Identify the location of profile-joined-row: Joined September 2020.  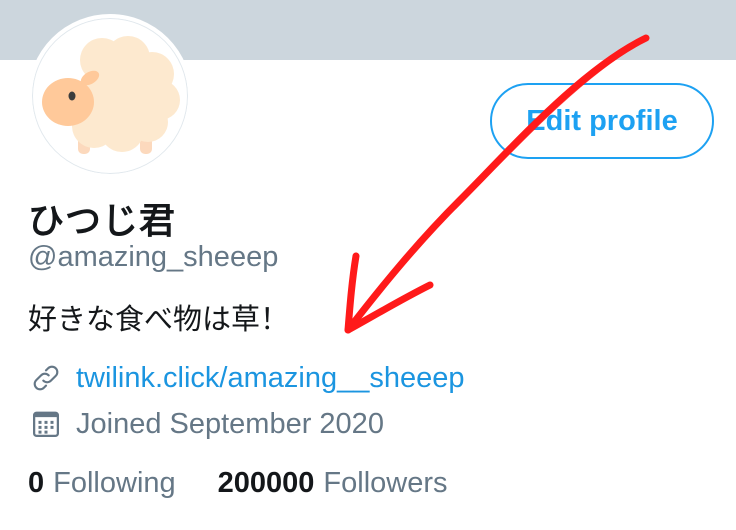
(206, 424).